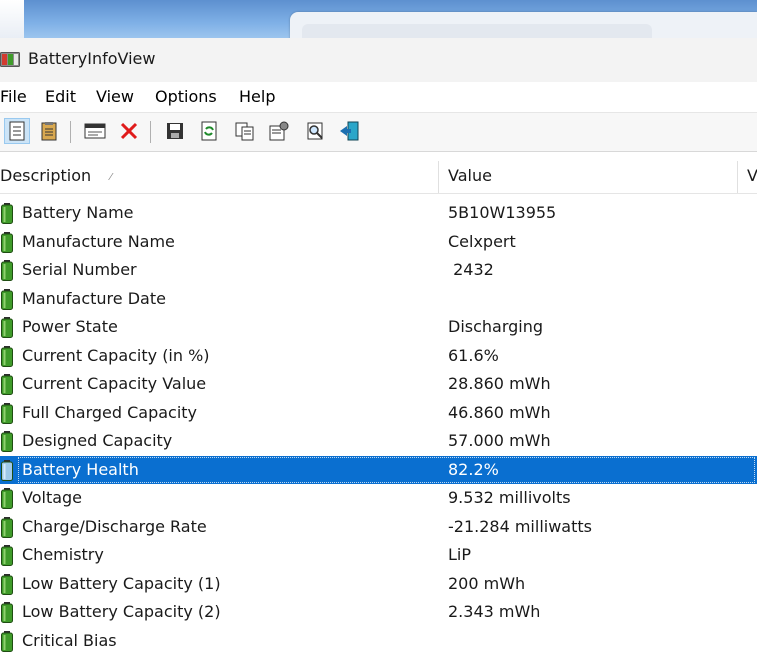  I want to click on list-header: Description ⁄ Value V, so click(378, 176).